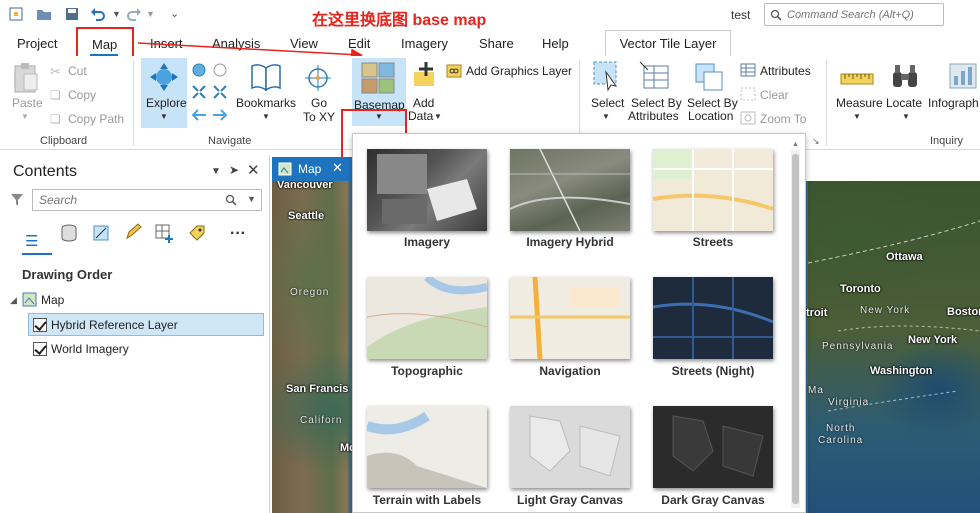 This screenshot has height=513, width=980. What do you see at coordinates (378, 78) in the screenshot?
I see `basemap-icon` at bounding box center [378, 78].